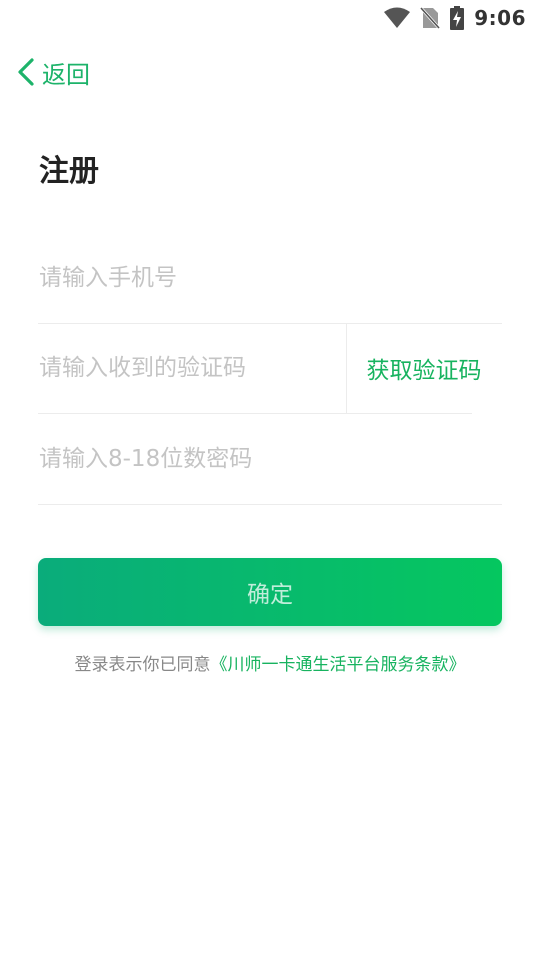 The width and height of the screenshot is (540, 960). I want to click on back-button: 返回, so click(53, 72).